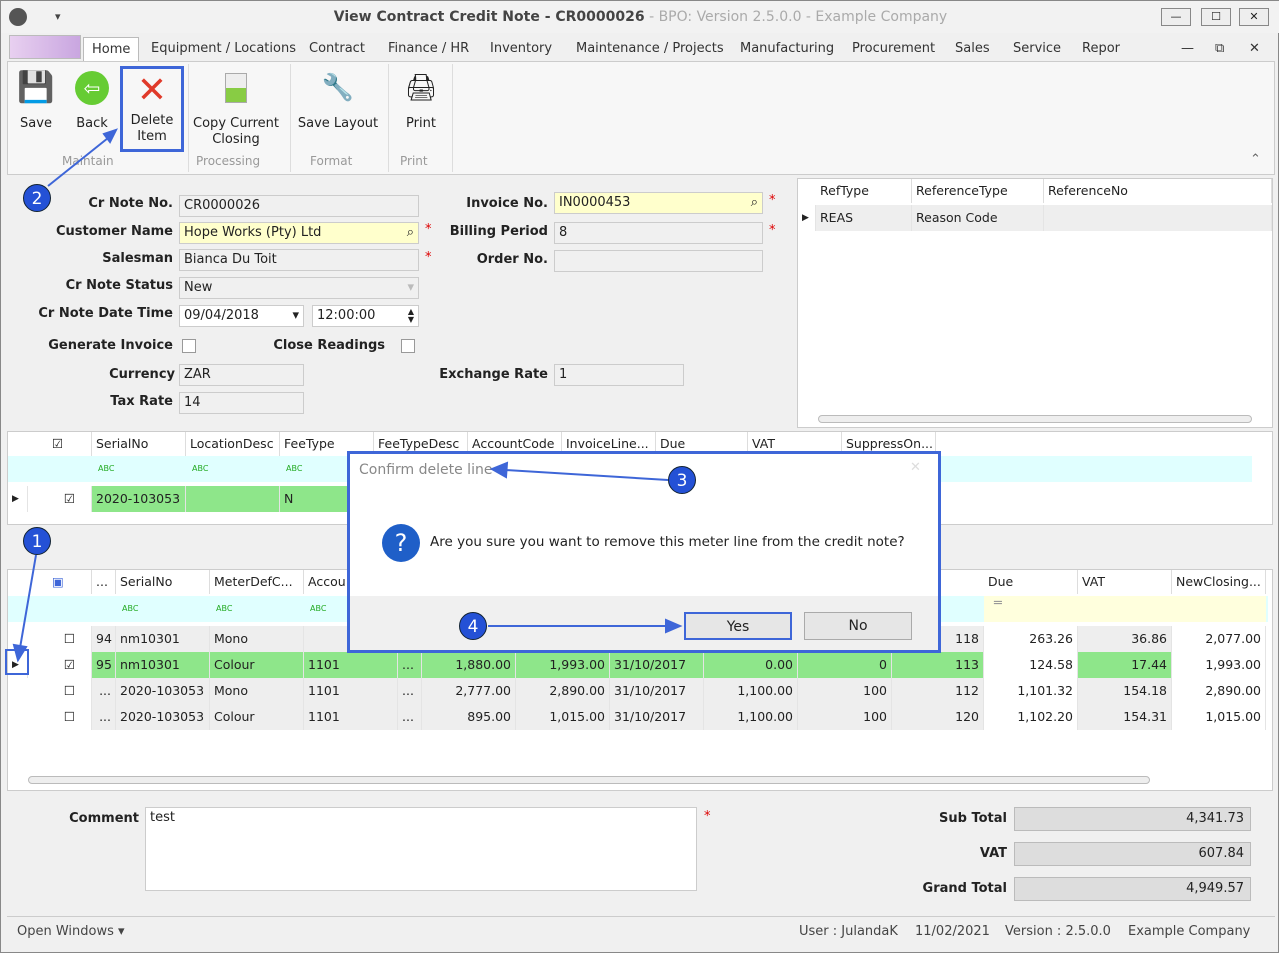  What do you see at coordinates (37, 198) in the screenshot?
I see `callout-2: 2` at bounding box center [37, 198].